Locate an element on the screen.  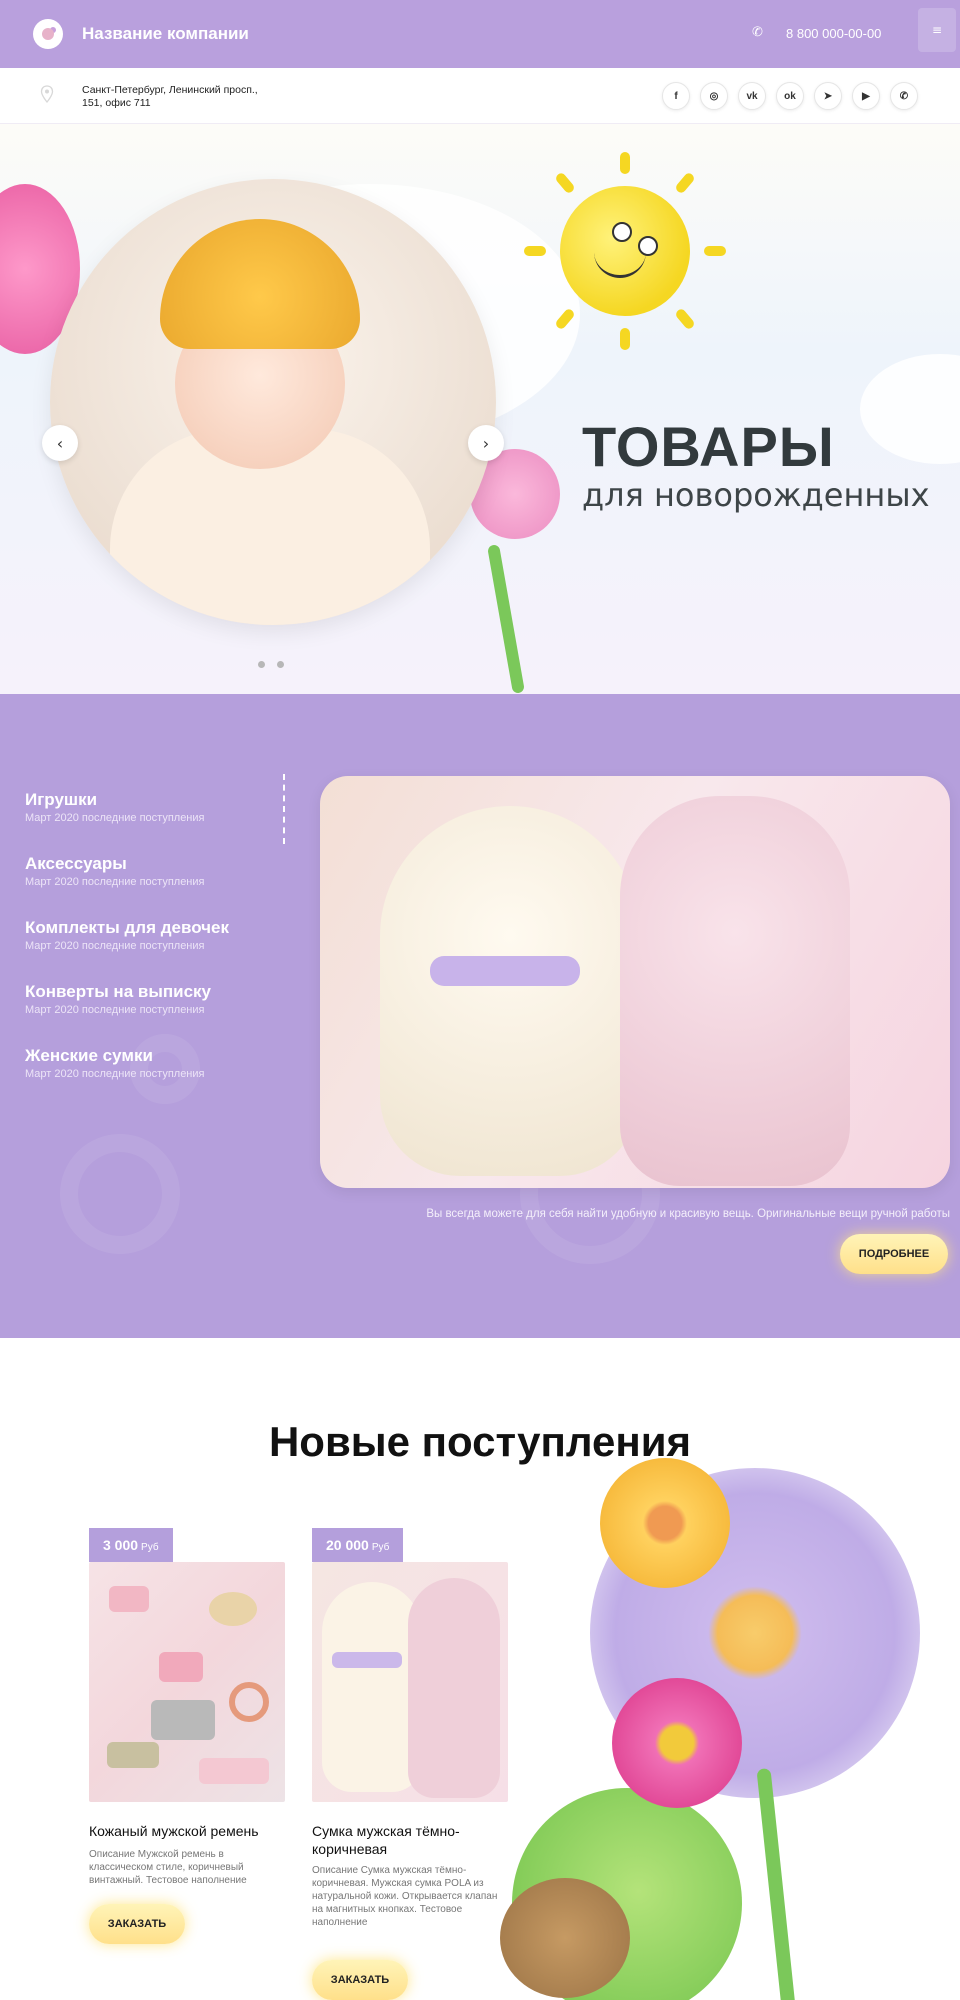
price-badge: 20 000 Руб is located at coordinates (358, 1545).